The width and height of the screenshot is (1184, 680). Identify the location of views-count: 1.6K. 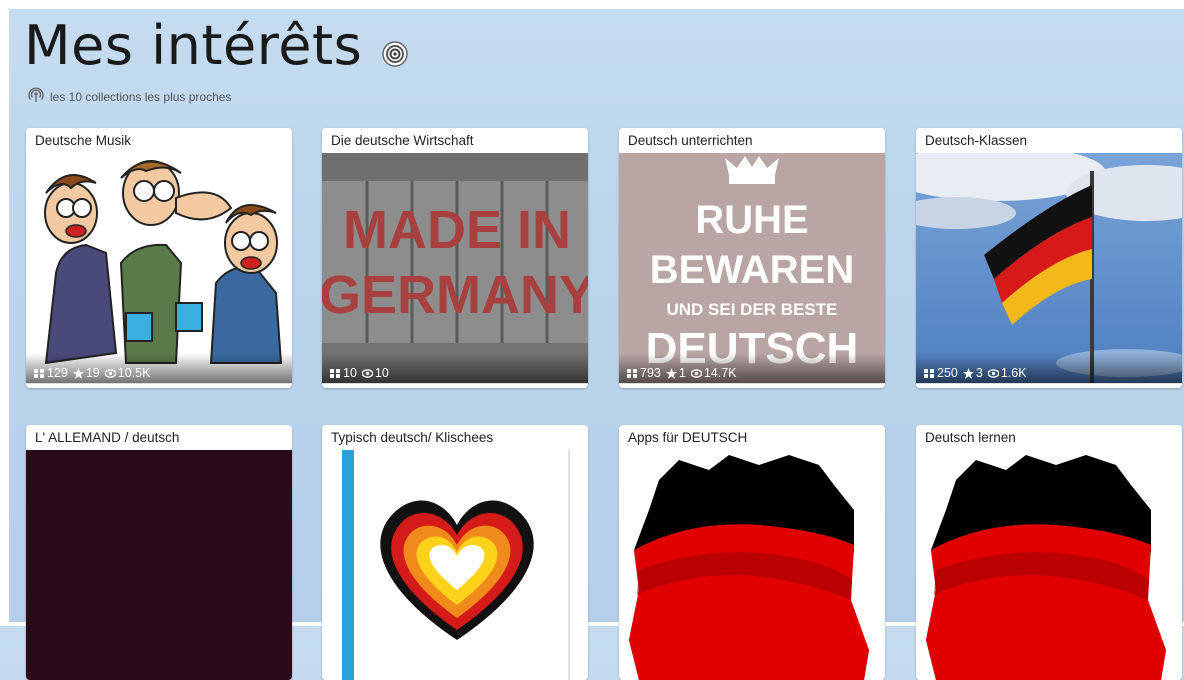
(1013, 373).